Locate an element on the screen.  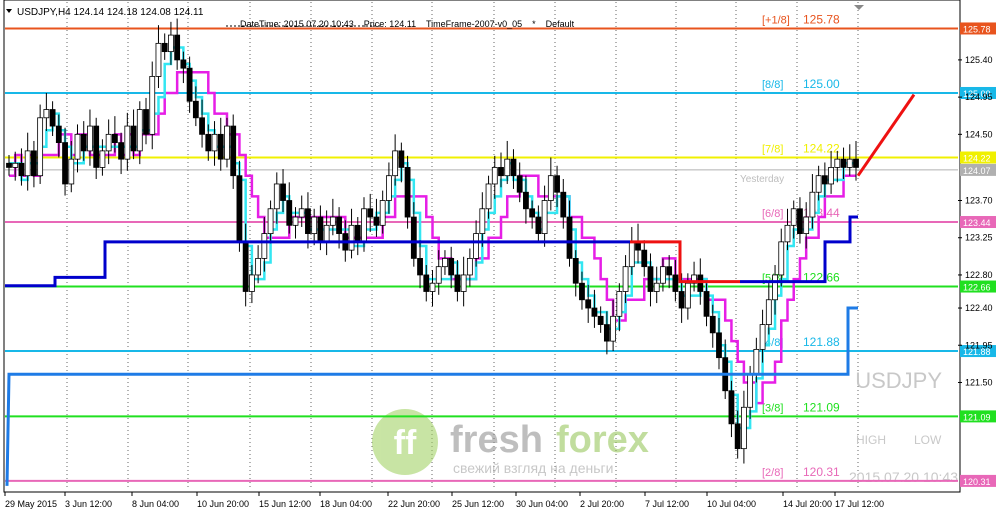
brand-name-b: forex is located at coordinates (602, 440).